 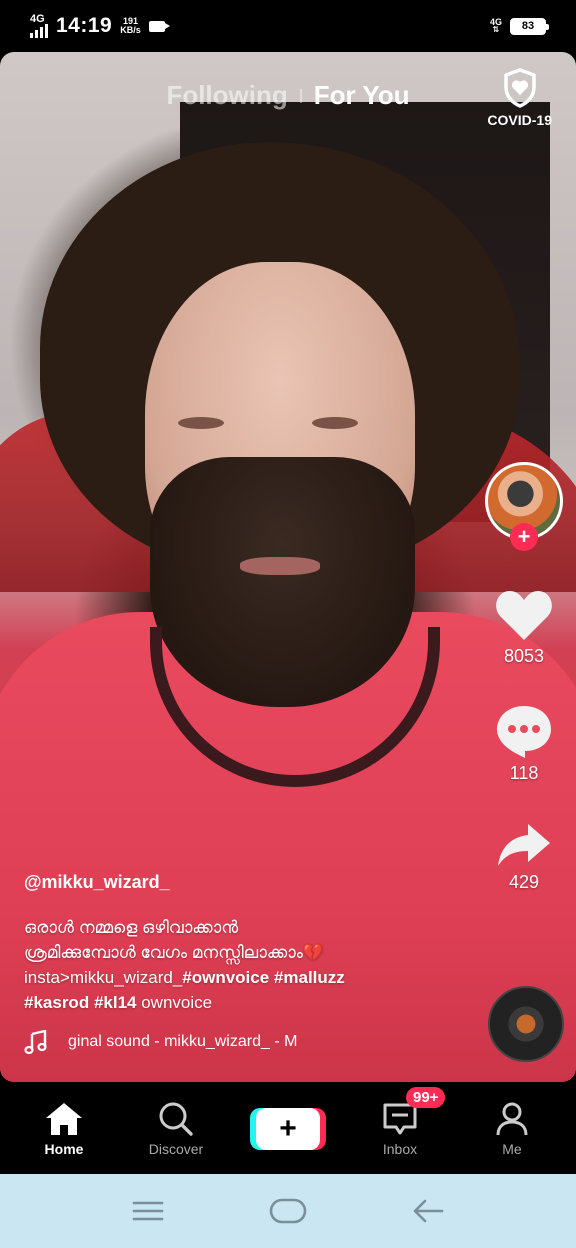 I want to click on inbox-badge: 99+, so click(x=426, y=1097).